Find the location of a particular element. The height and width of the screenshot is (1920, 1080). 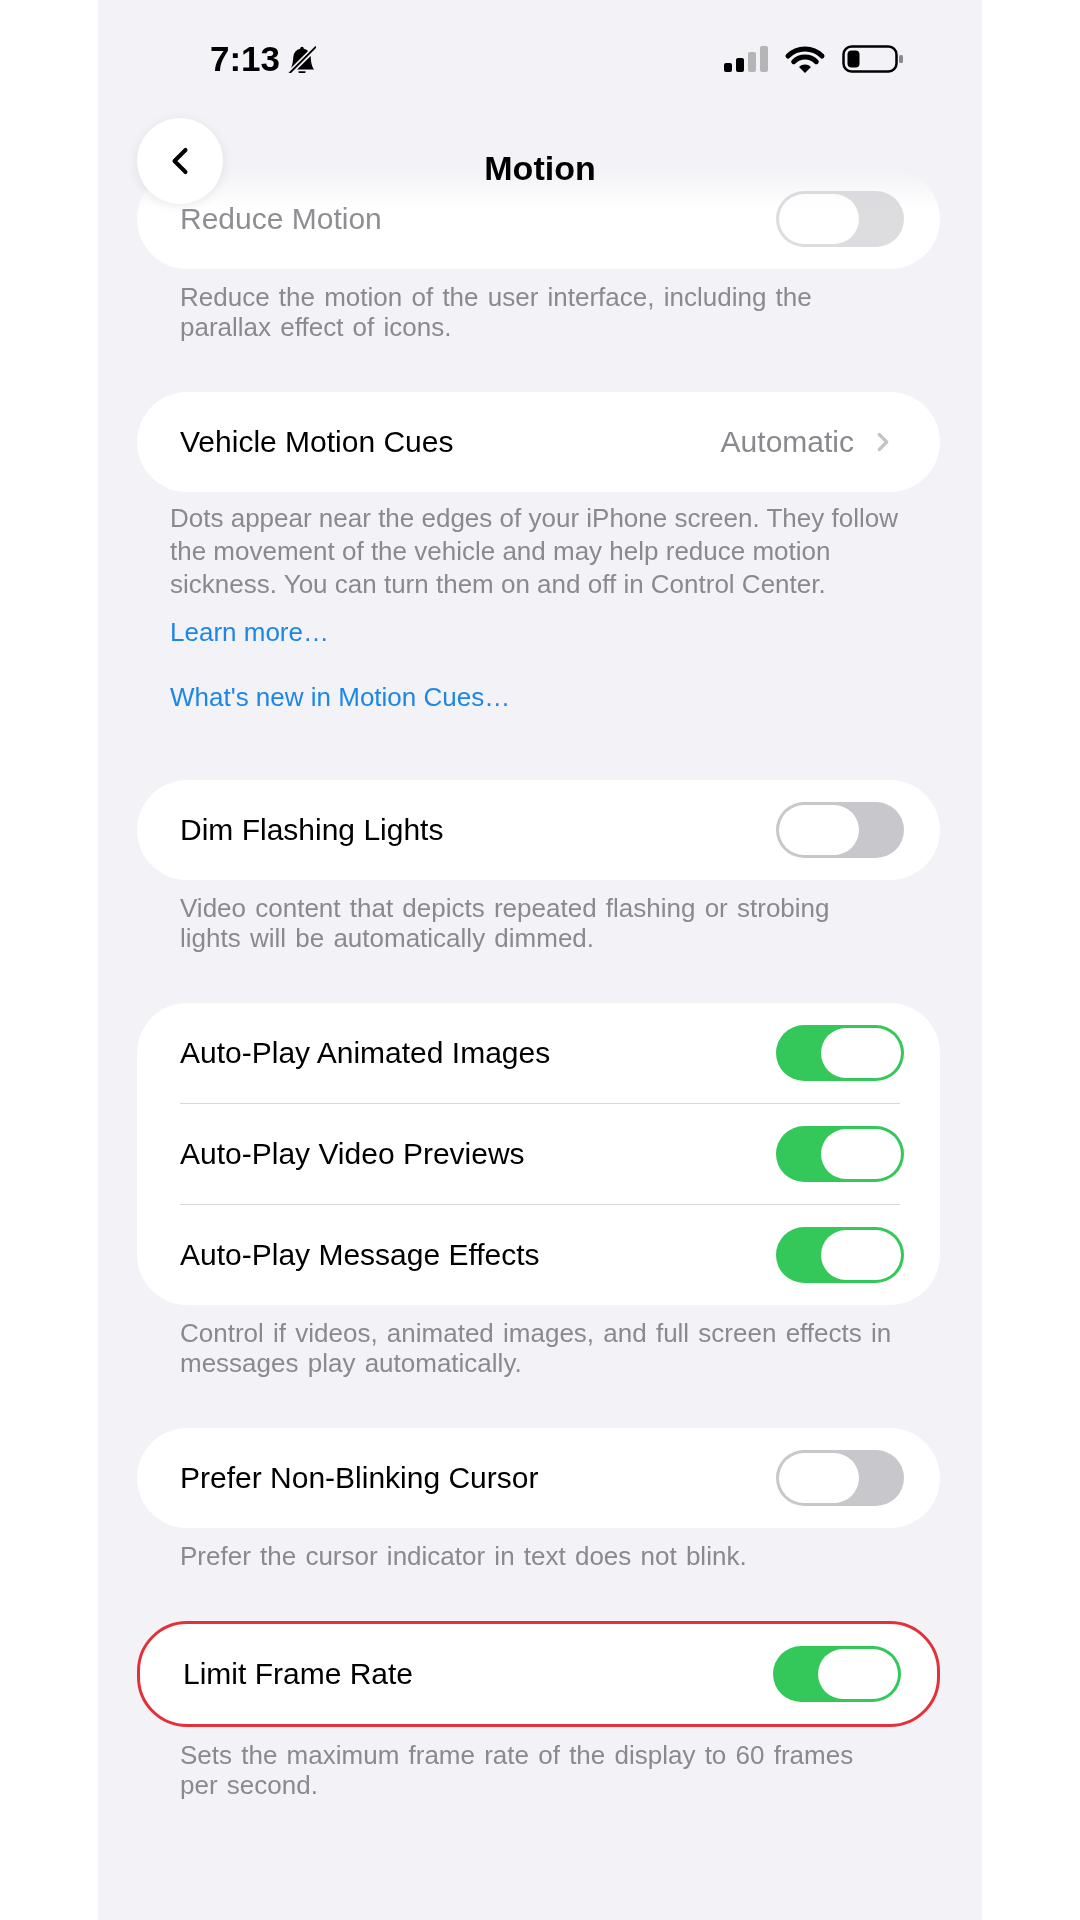

setting-value: Automatic is located at coordinates (787, 442).